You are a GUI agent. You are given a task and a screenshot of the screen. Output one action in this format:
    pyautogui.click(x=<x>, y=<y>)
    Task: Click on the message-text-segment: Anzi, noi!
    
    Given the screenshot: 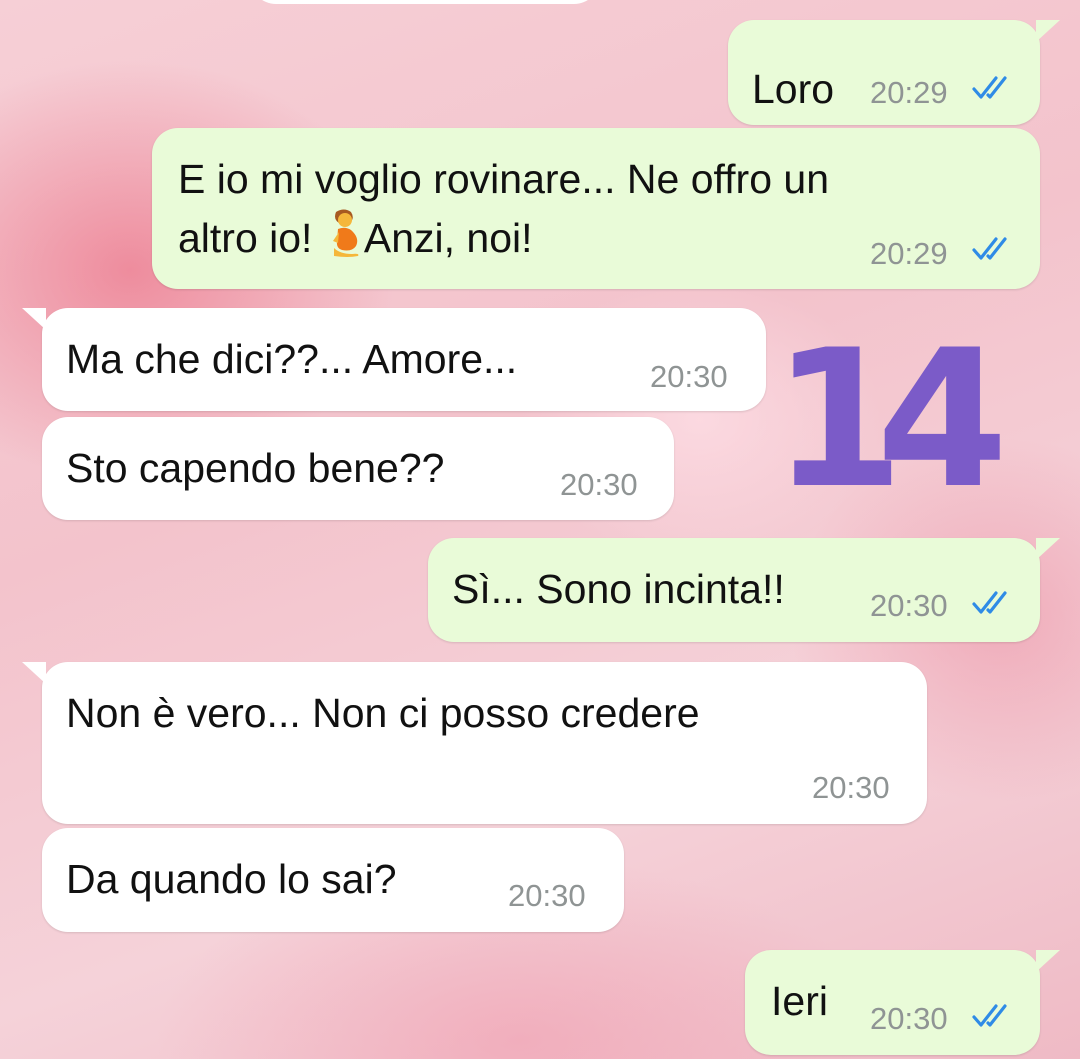 What is the action you would take?
    pyautogui.click(x=448, y=238)
    